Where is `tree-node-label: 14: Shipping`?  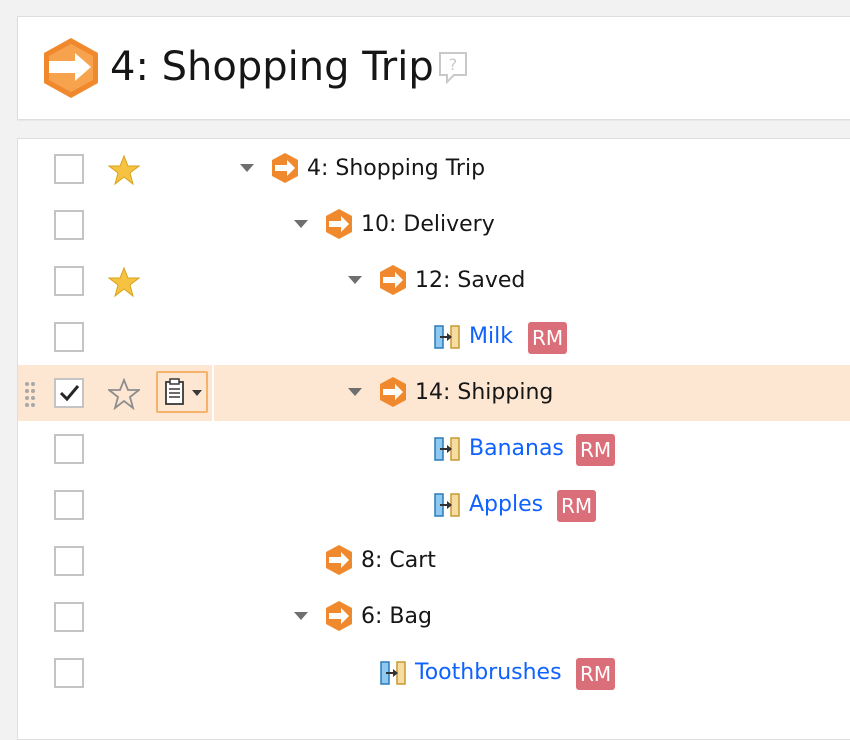
tree-node-label: 14: Shipping is located at coordinates (484, 393).